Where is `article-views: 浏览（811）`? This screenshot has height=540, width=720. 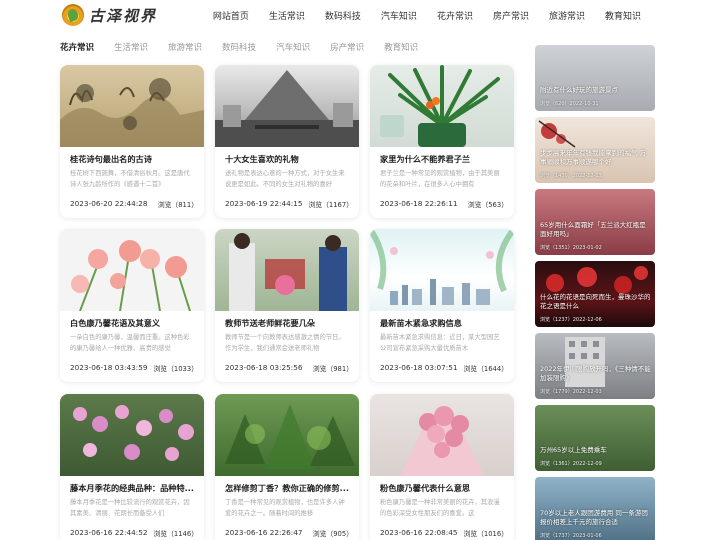 article-views: 浏览（811） is located at coordinates (177, 205).